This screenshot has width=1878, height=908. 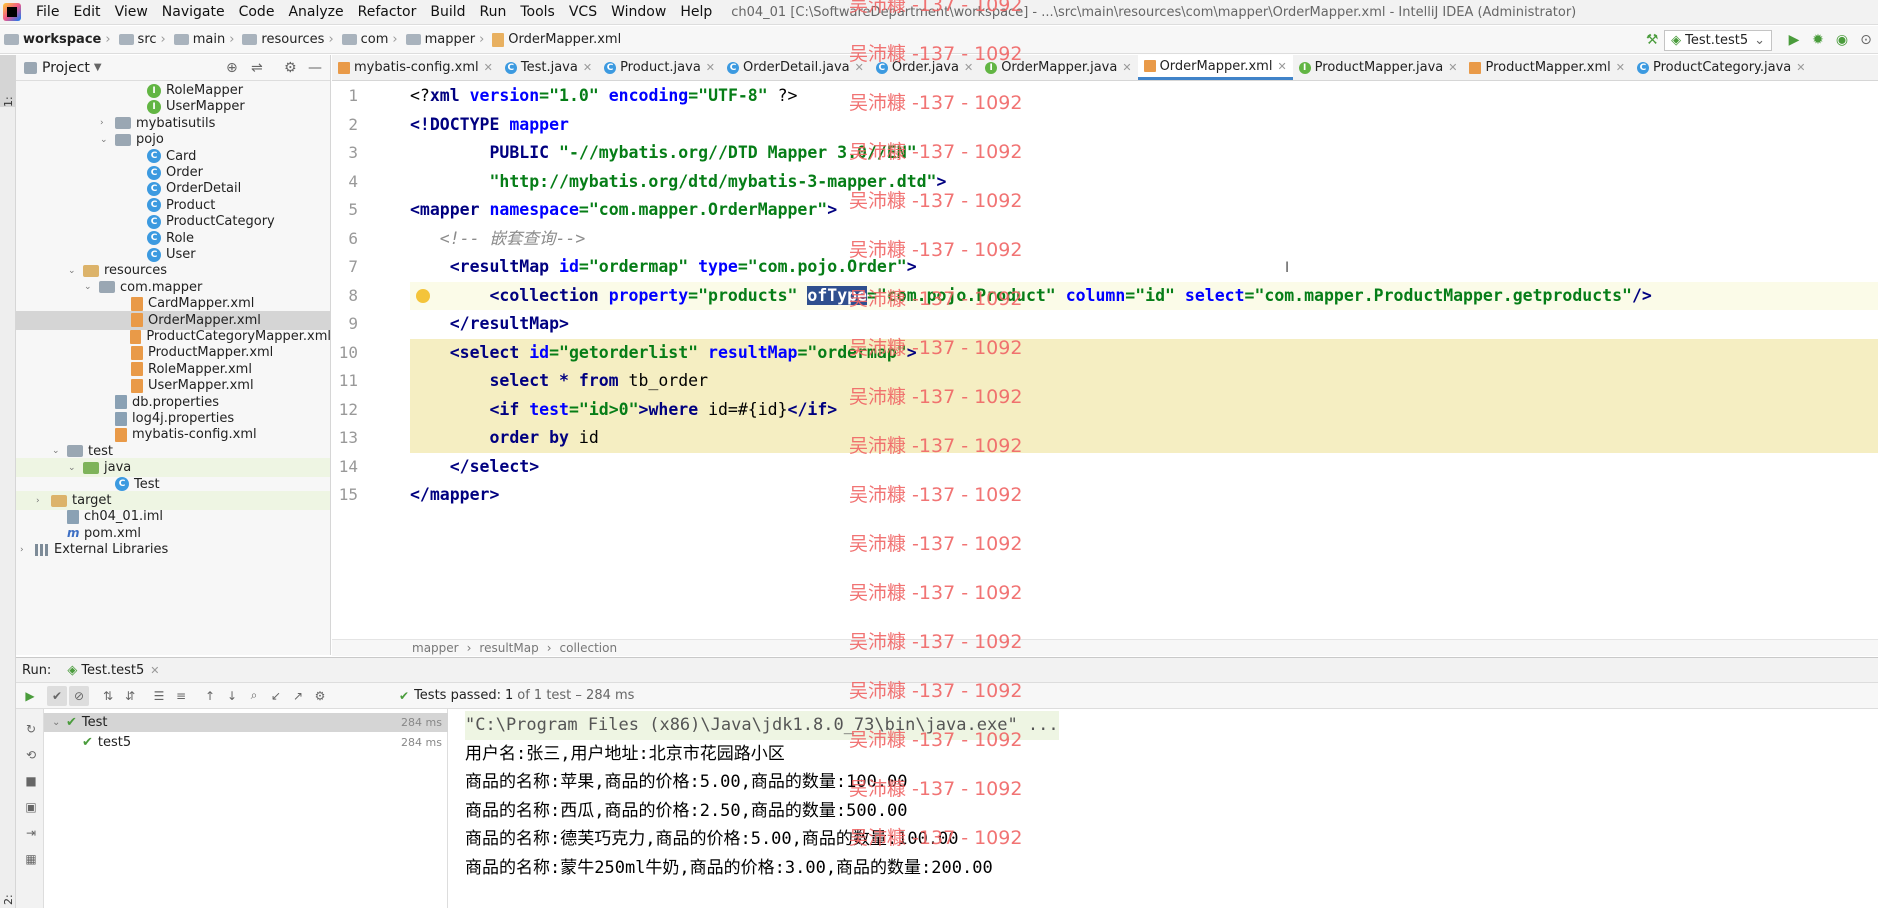 I want to click on collapse-icon: ⇌, so click(x=257, y=68).